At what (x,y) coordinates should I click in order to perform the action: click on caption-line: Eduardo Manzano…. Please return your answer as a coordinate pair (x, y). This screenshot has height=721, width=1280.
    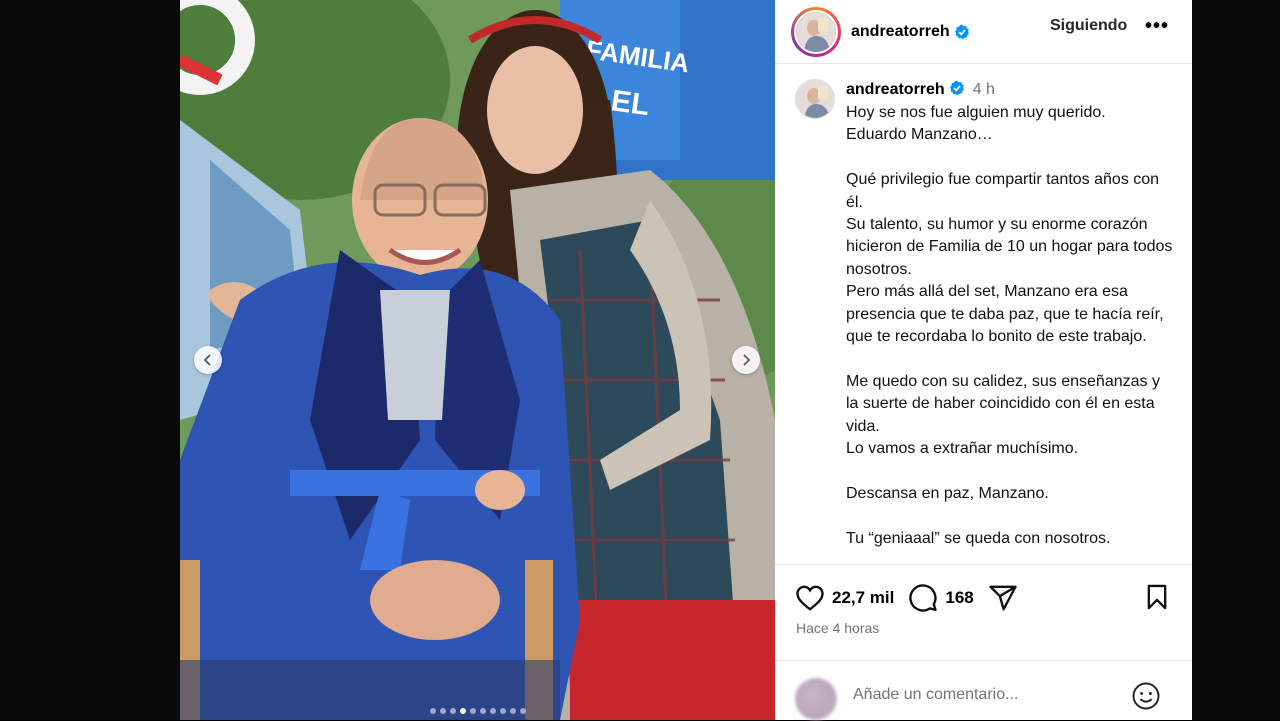
    Looking at the image, I should click on (919, 135).